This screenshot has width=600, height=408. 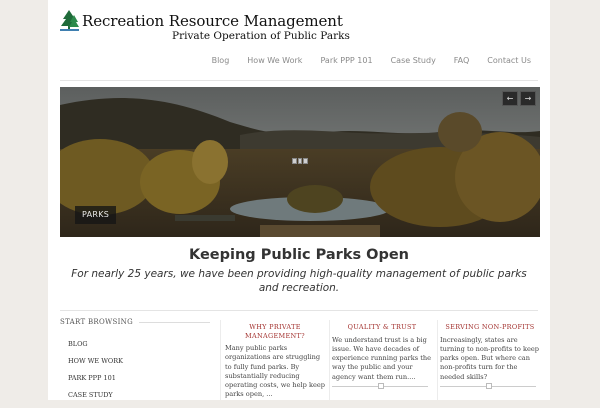 I want to click on nav-park-ppp-101: Park PPP 101, so click(x=346, y=60).